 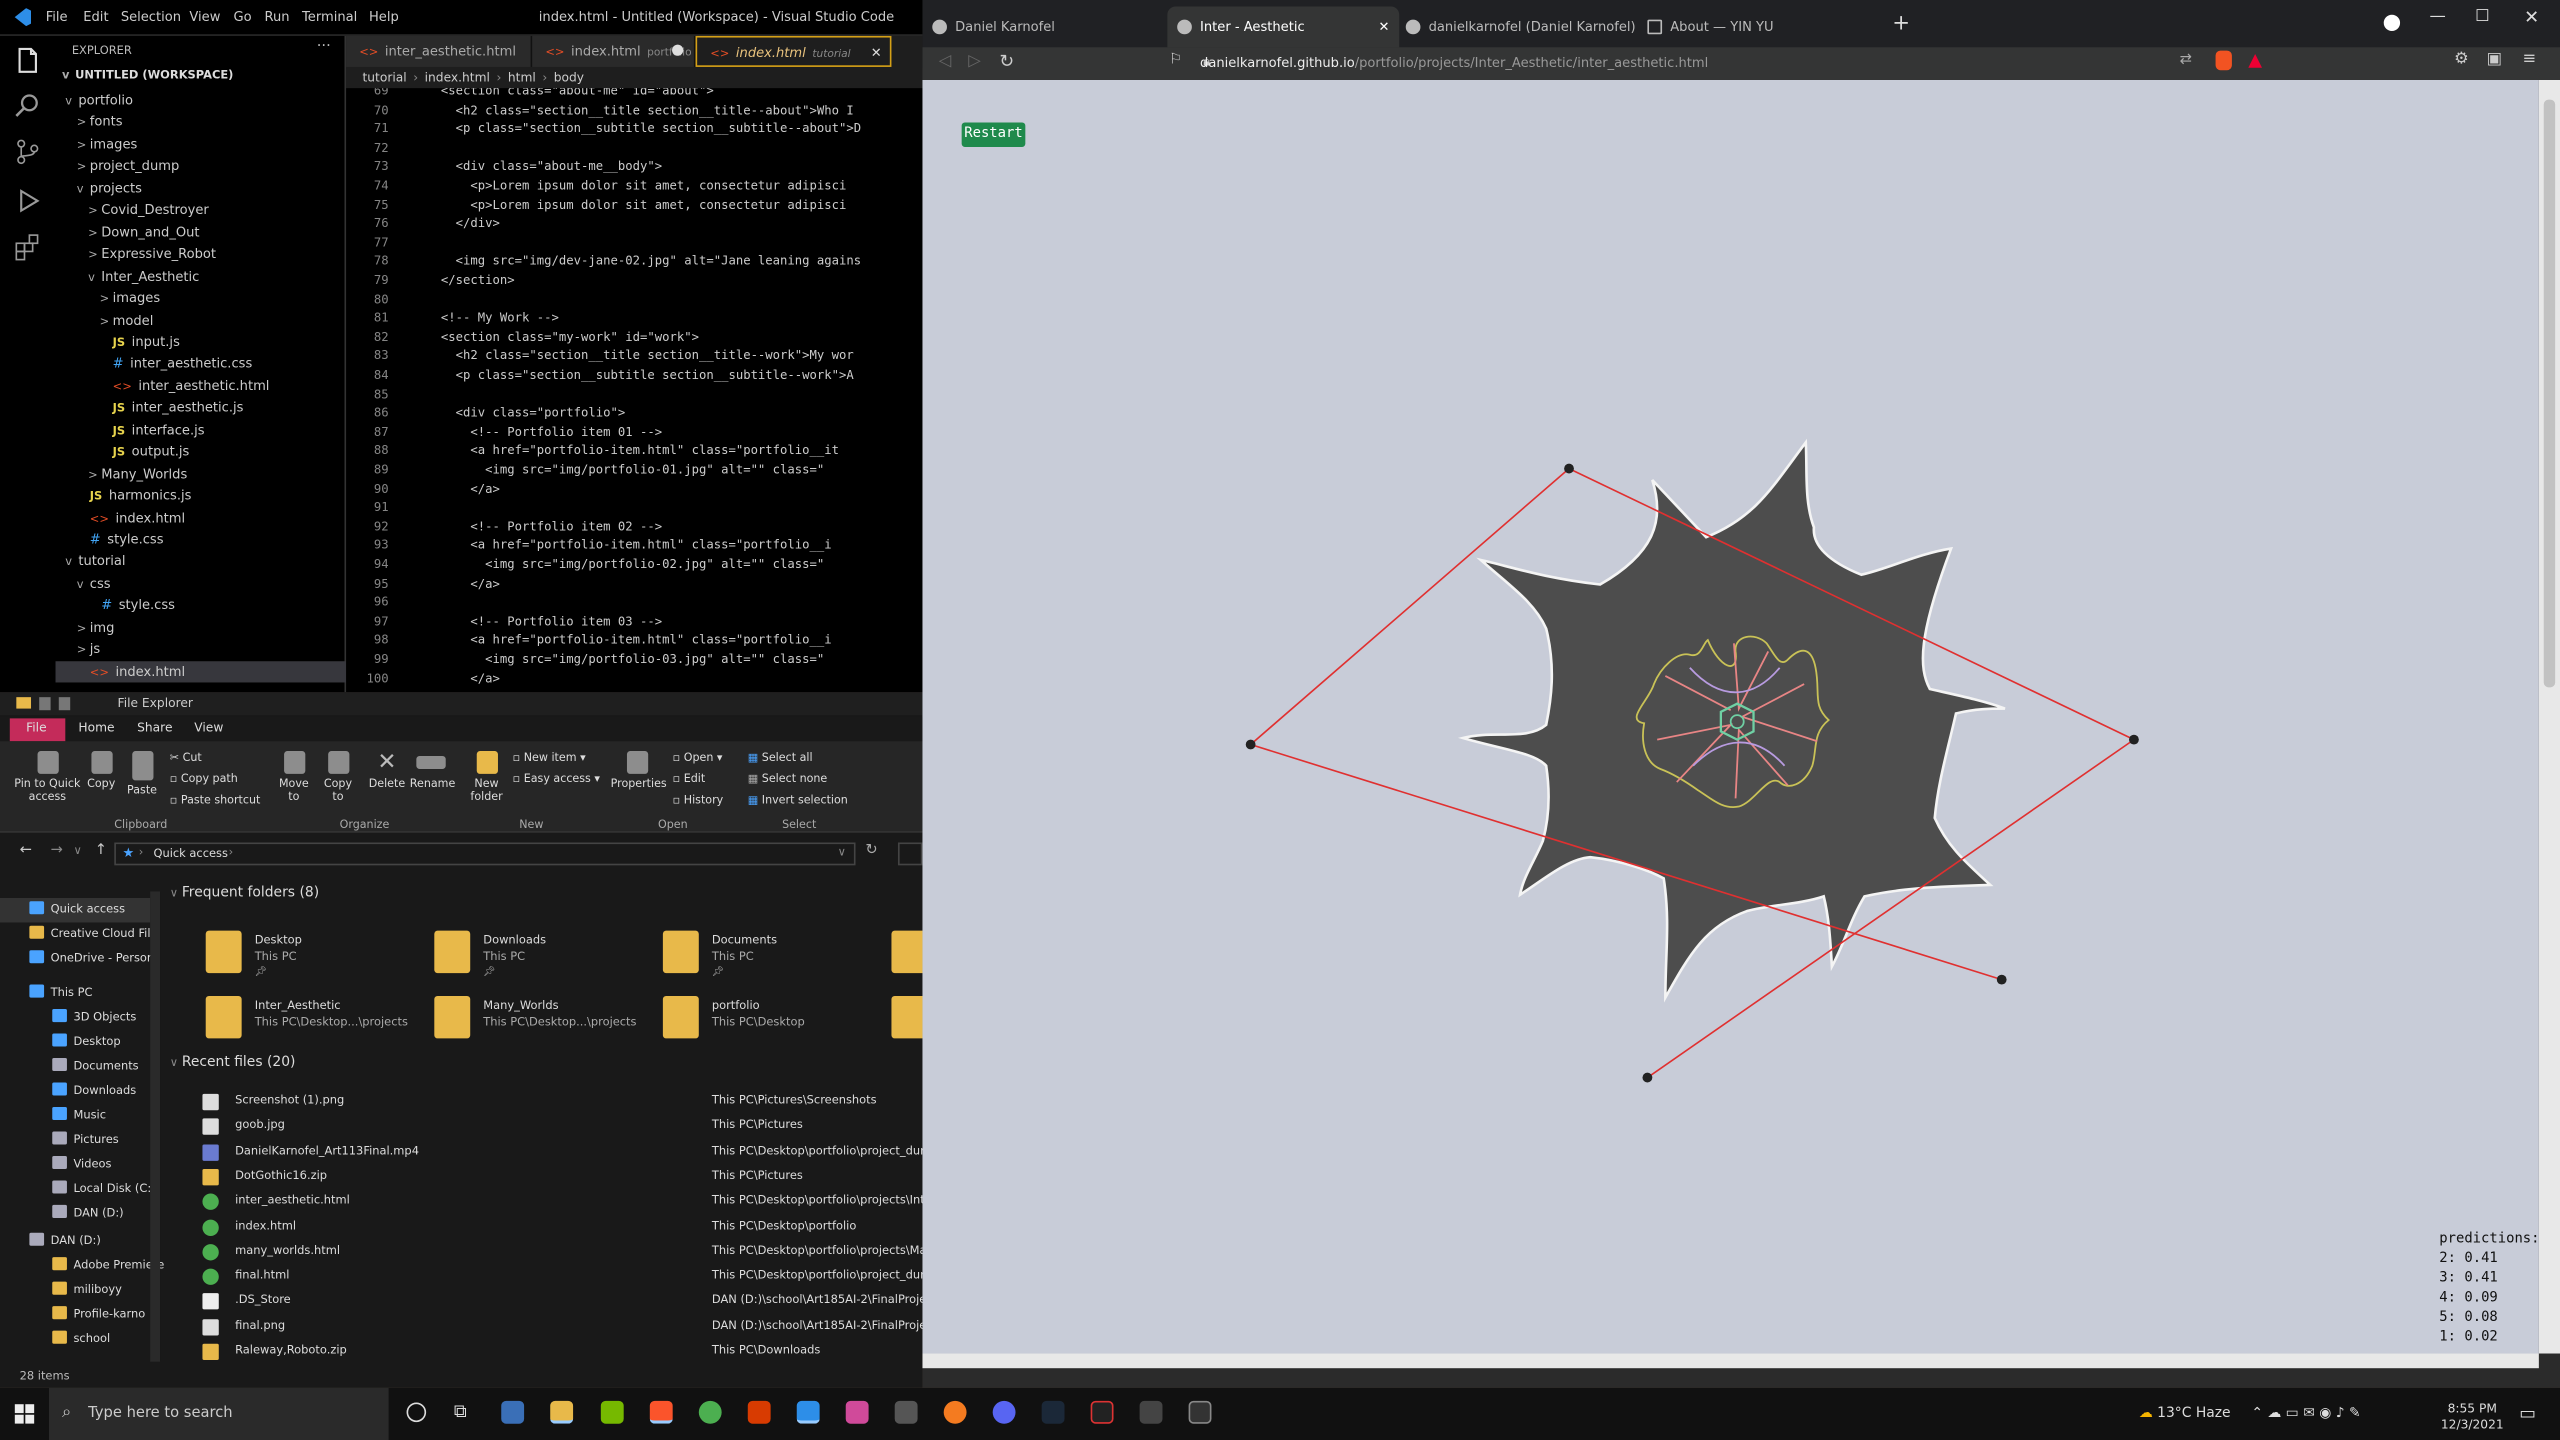 I want to click on copy-path-button: ▫ Copy path, so click(x=204, y=778).